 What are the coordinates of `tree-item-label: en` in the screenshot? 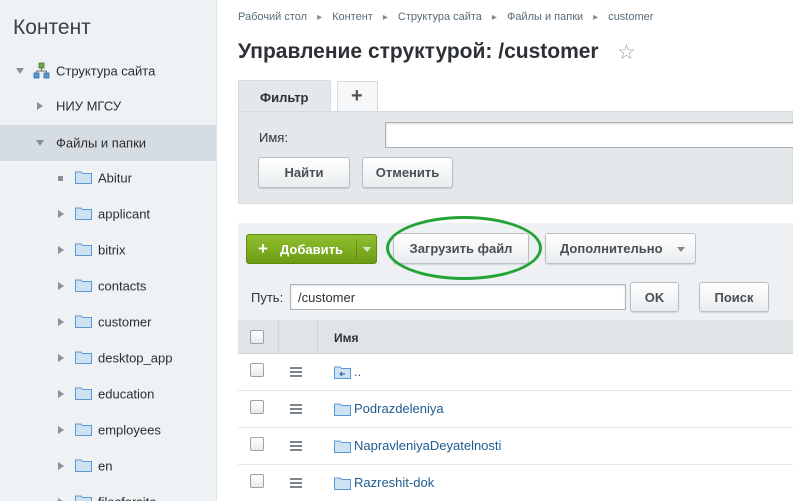 It's located at (105, 466).